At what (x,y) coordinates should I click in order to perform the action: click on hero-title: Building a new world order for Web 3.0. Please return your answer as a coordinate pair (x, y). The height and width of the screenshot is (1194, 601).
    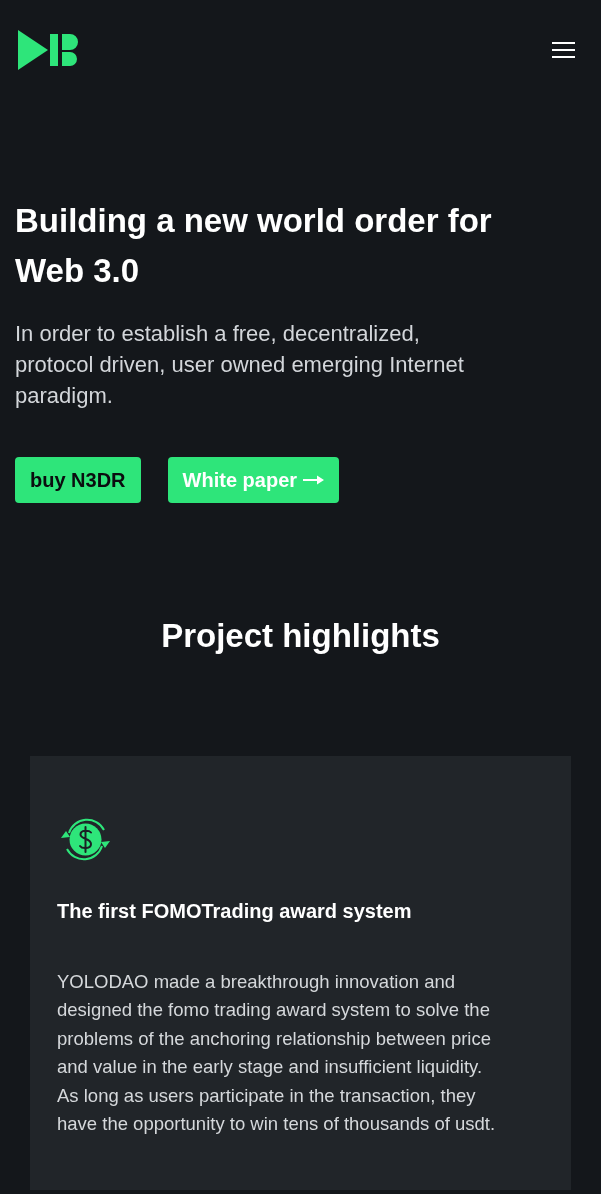
    Looking at the image, I should click on (254, 246).